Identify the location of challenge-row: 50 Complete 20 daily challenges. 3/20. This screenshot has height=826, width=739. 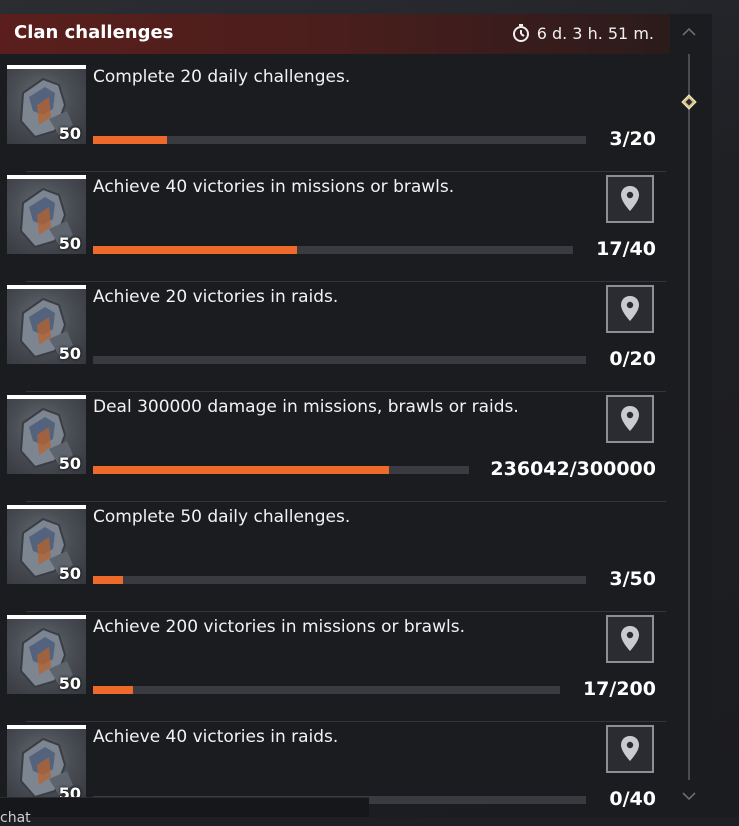
(335, 117).